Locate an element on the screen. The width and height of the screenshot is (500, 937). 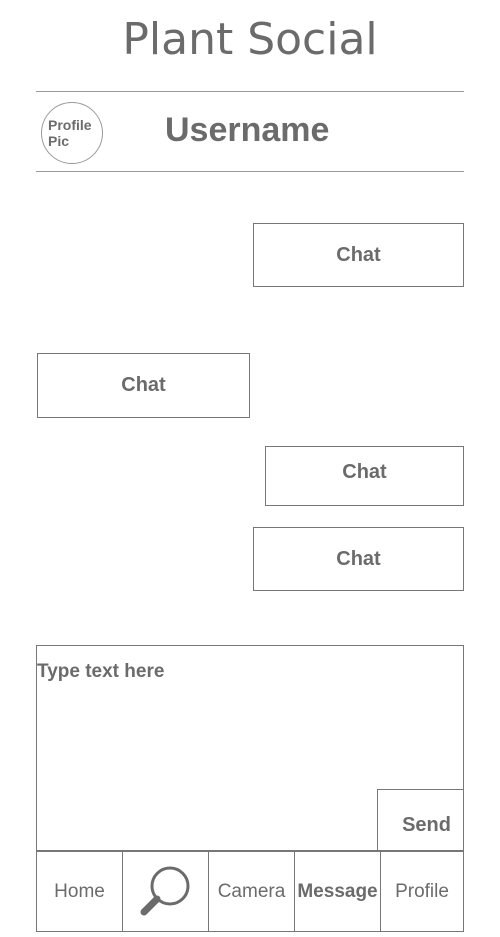
header-divider-top is located at coordinates (250, 91).